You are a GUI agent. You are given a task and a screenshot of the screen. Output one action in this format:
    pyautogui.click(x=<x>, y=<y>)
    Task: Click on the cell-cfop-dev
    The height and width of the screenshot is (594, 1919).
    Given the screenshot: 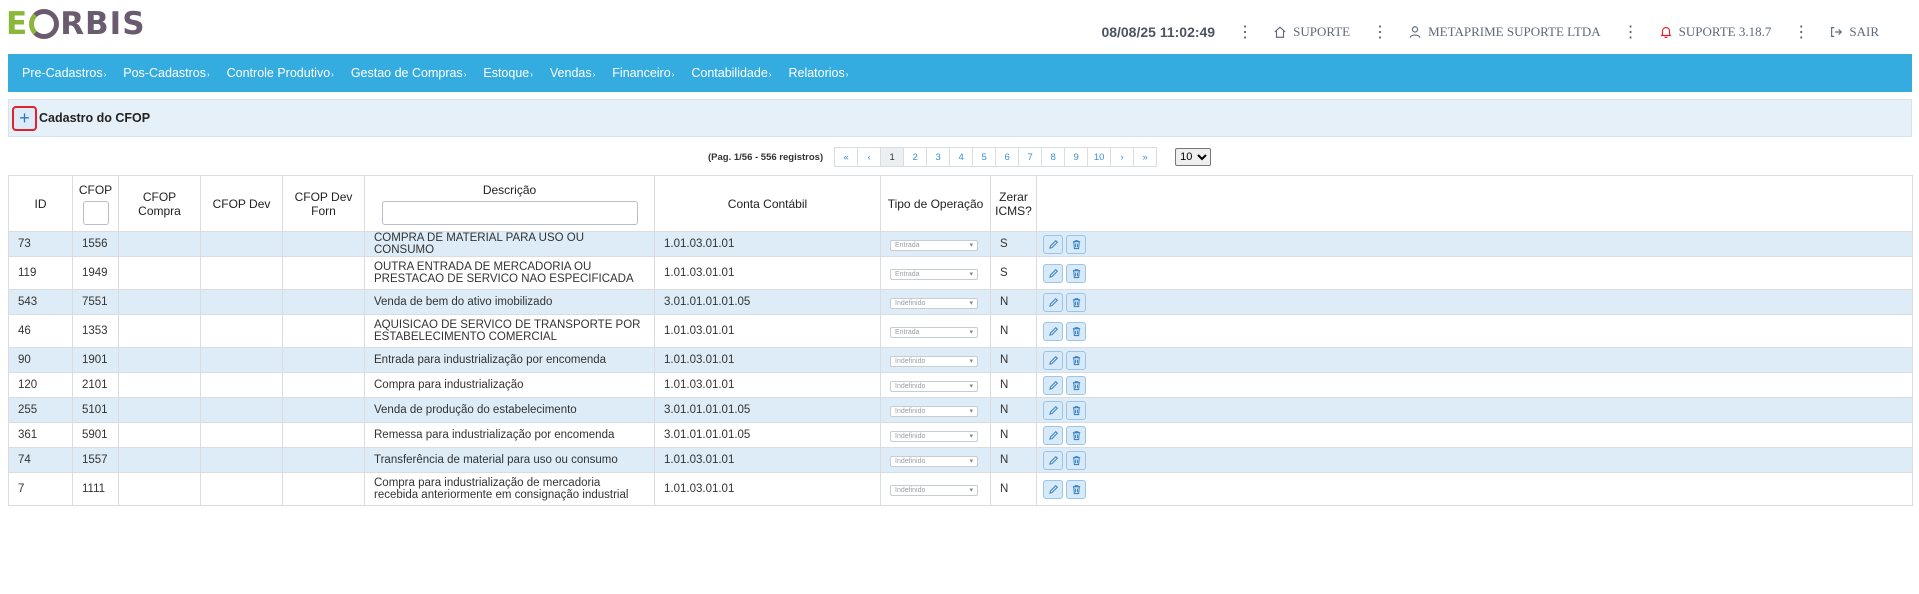 What is the action you would take?
    pyautogui.click(x=241, y=410)
    